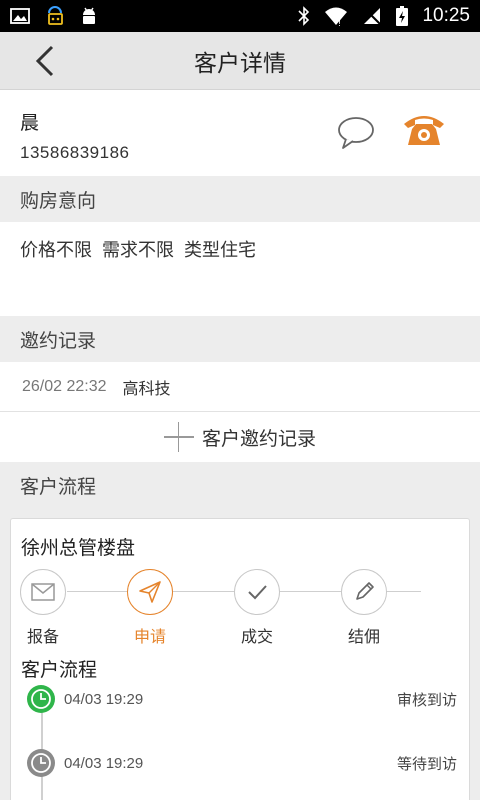 This screenshot has height=800, width=480. I want to click on no-sim-icon, so click(372, 16).